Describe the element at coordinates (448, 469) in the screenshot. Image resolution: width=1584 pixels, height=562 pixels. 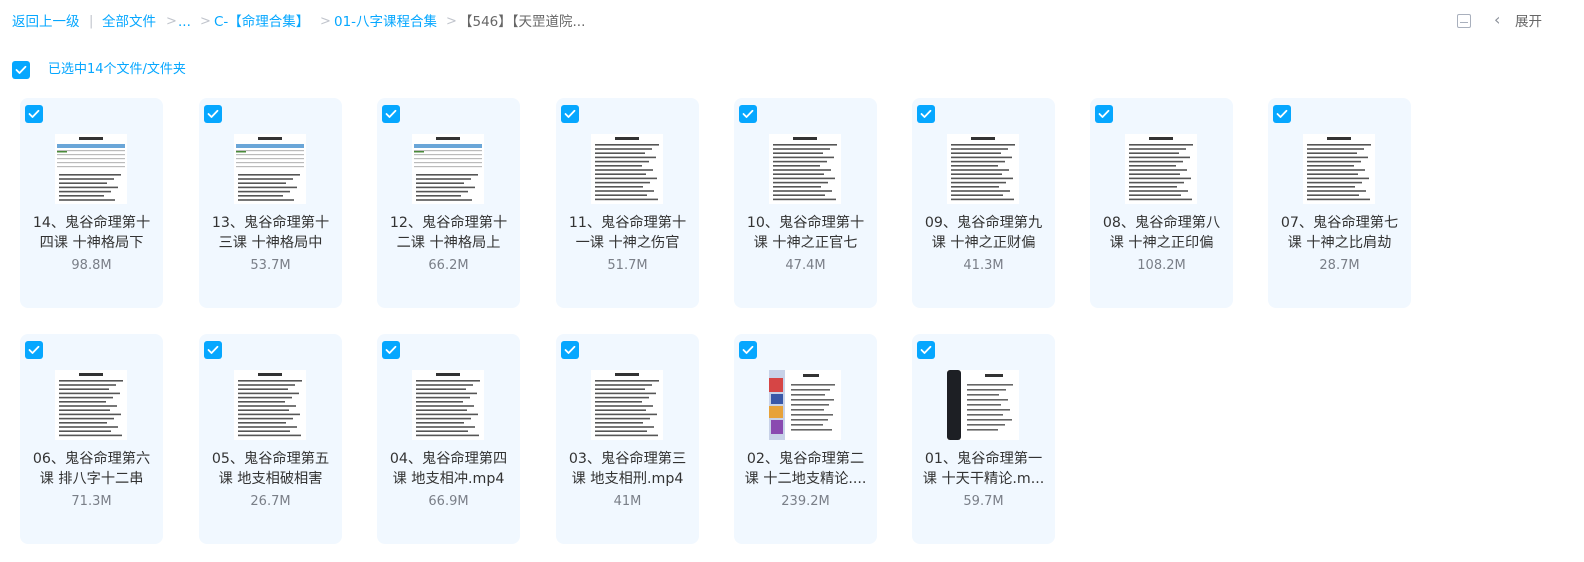
I see `file-name: 04、鬼谷命理第四课 地支相冲.mp4` at that location.